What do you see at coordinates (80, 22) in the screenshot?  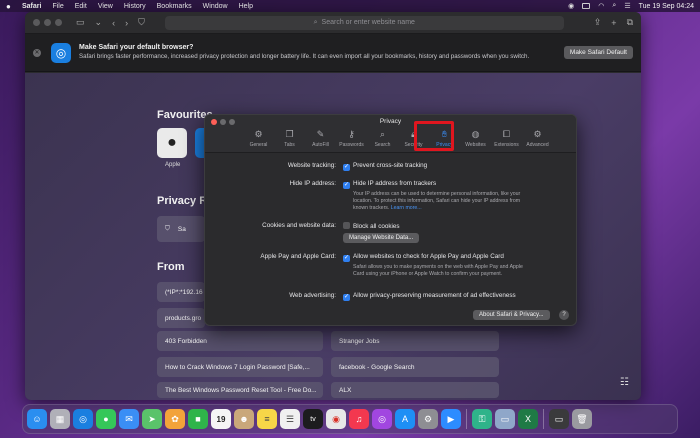 I see `sidebar-toggle-icon: ▭` at bounding box center [80, 22].